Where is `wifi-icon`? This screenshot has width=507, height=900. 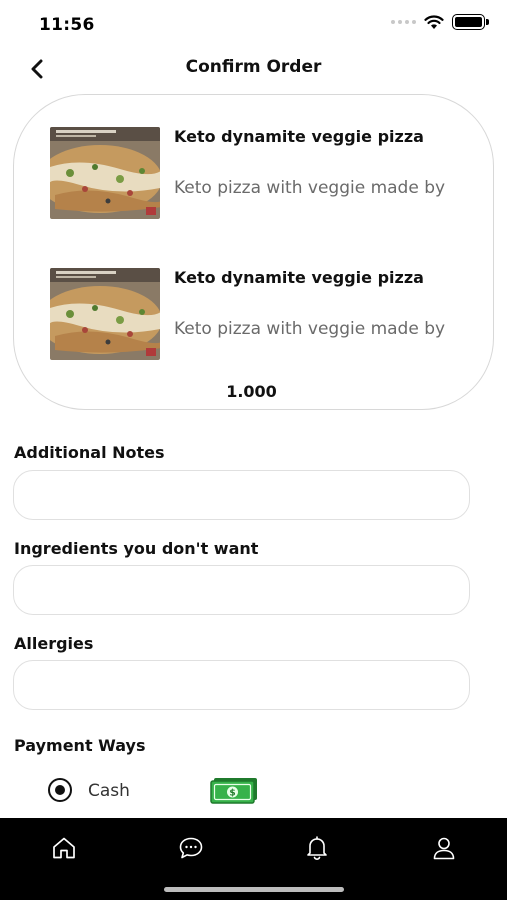 wifi-icon is located at coordinates (434, 21).